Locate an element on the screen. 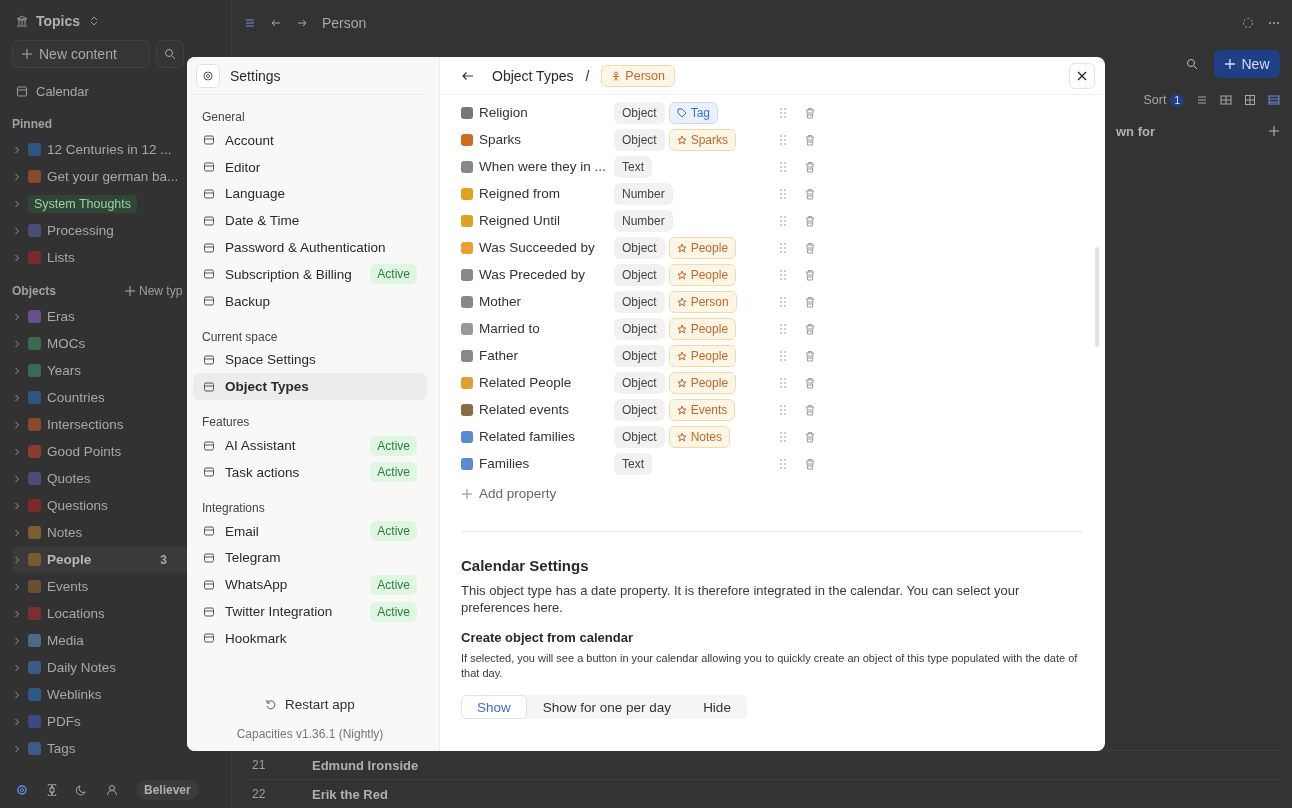 This screenshot has height=808, width=1292. add-property-button: Add property is located at coordinates (509, 493).